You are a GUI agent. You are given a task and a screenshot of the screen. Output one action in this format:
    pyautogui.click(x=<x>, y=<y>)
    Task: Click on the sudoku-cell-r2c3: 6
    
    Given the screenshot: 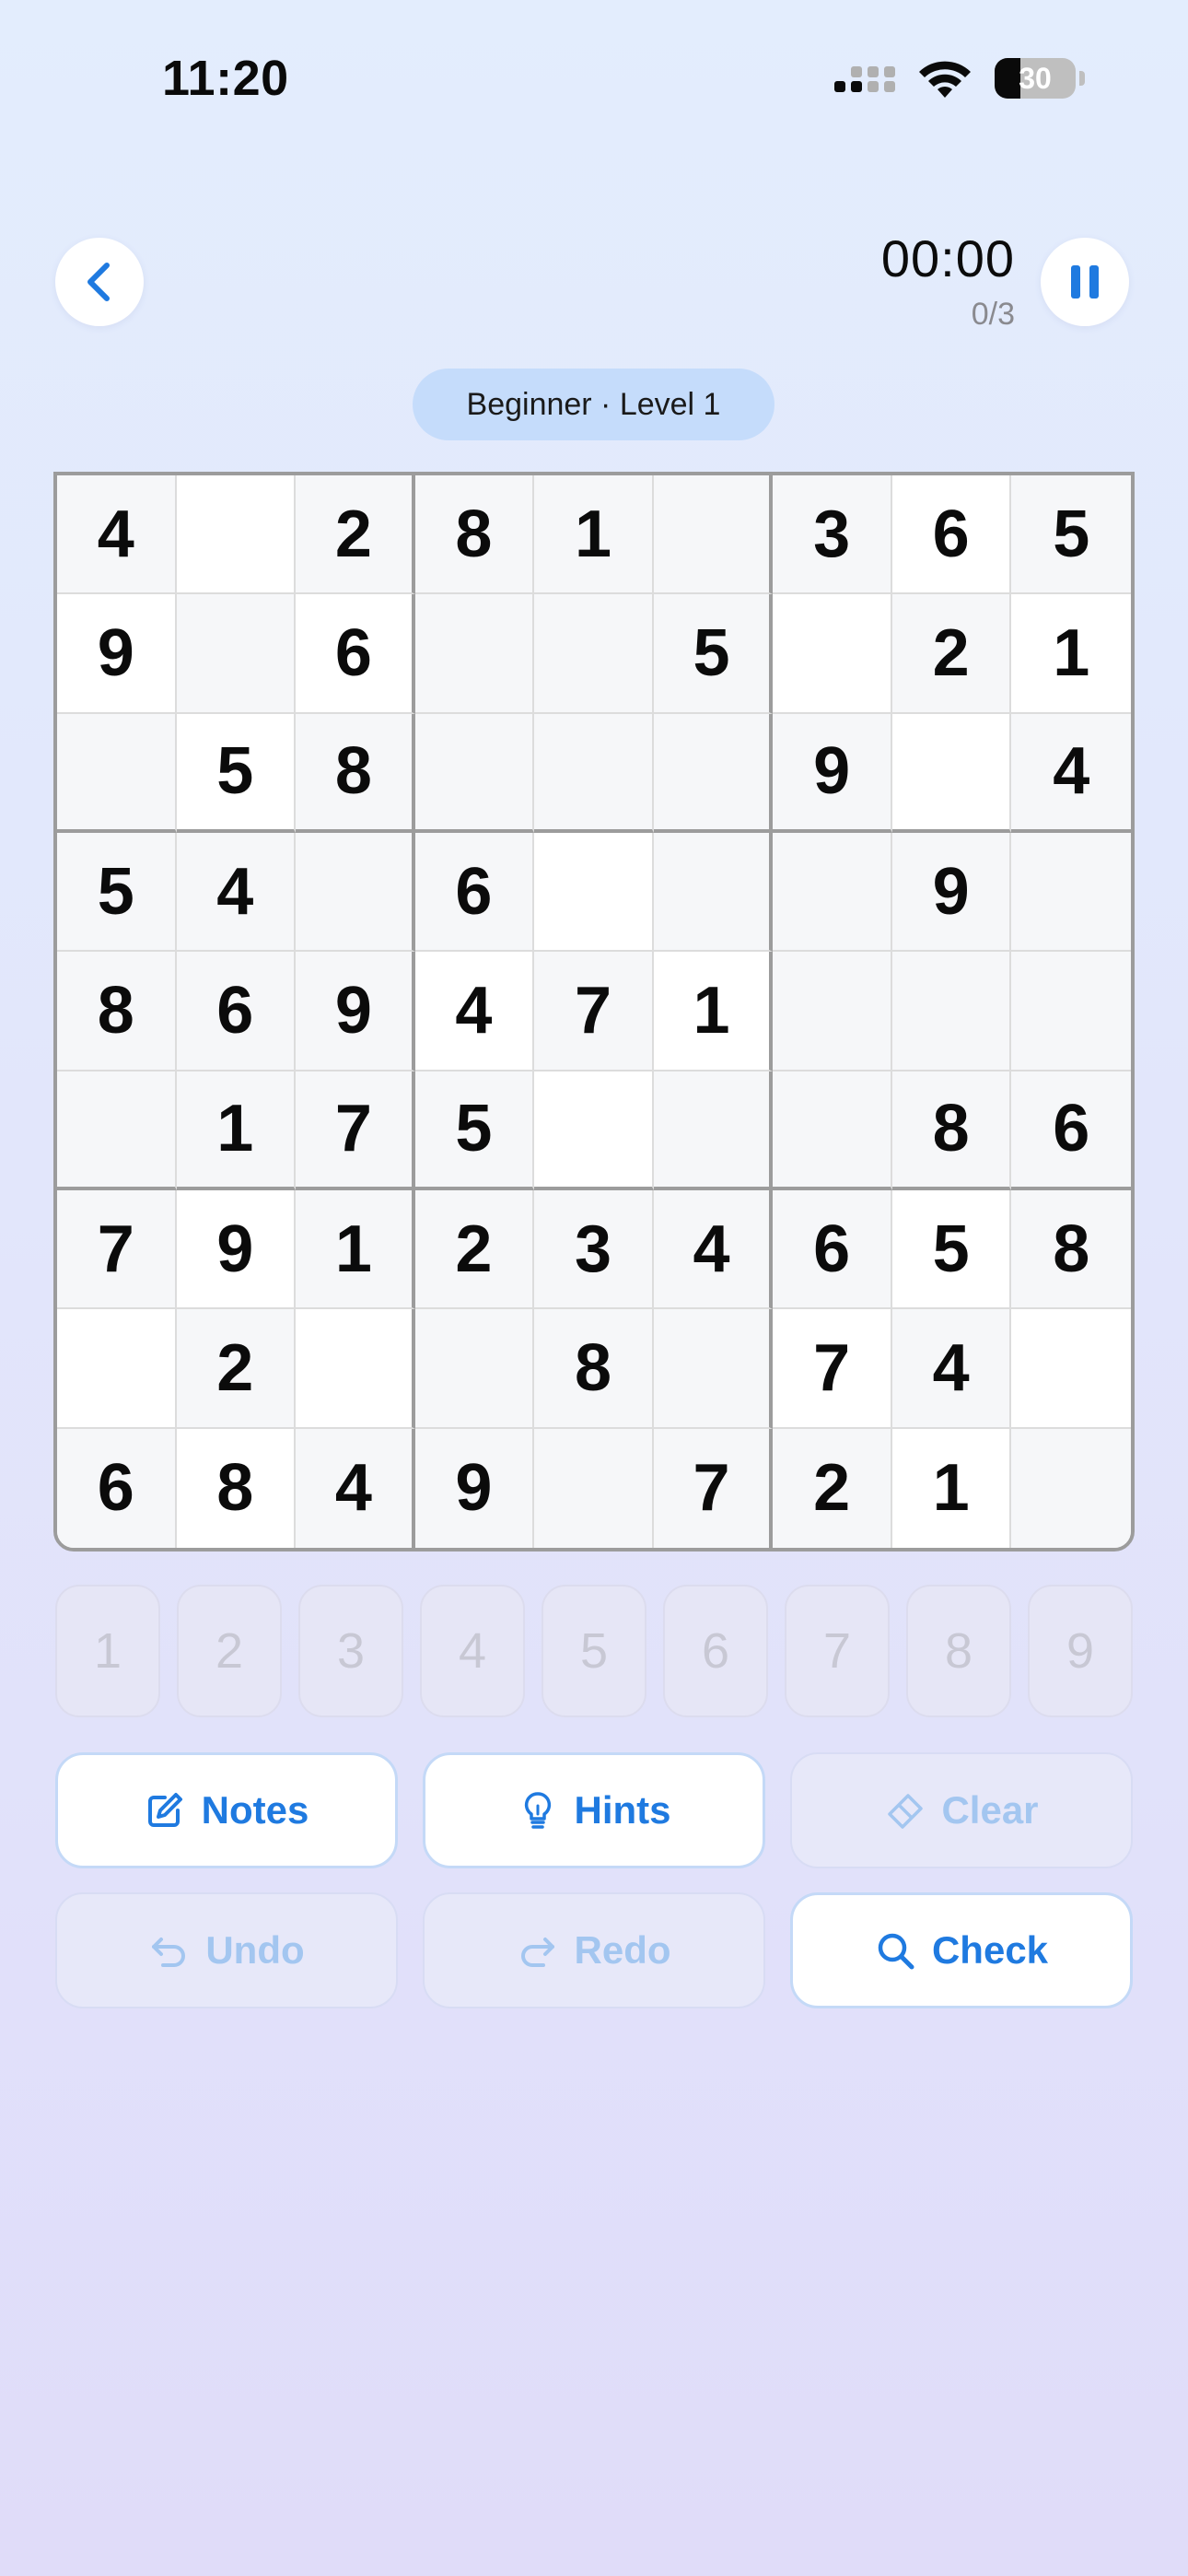 What is the action you would take?
    pyautogui.click(x=355, y=654)
    